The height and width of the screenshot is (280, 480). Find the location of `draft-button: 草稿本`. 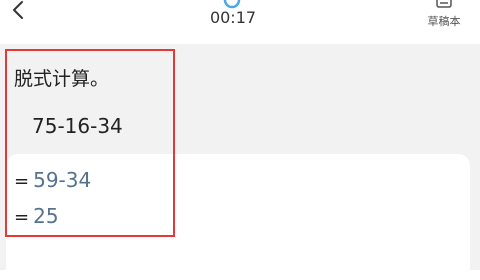

draft-button: 草稿本 is located at coordinates (444, 18).